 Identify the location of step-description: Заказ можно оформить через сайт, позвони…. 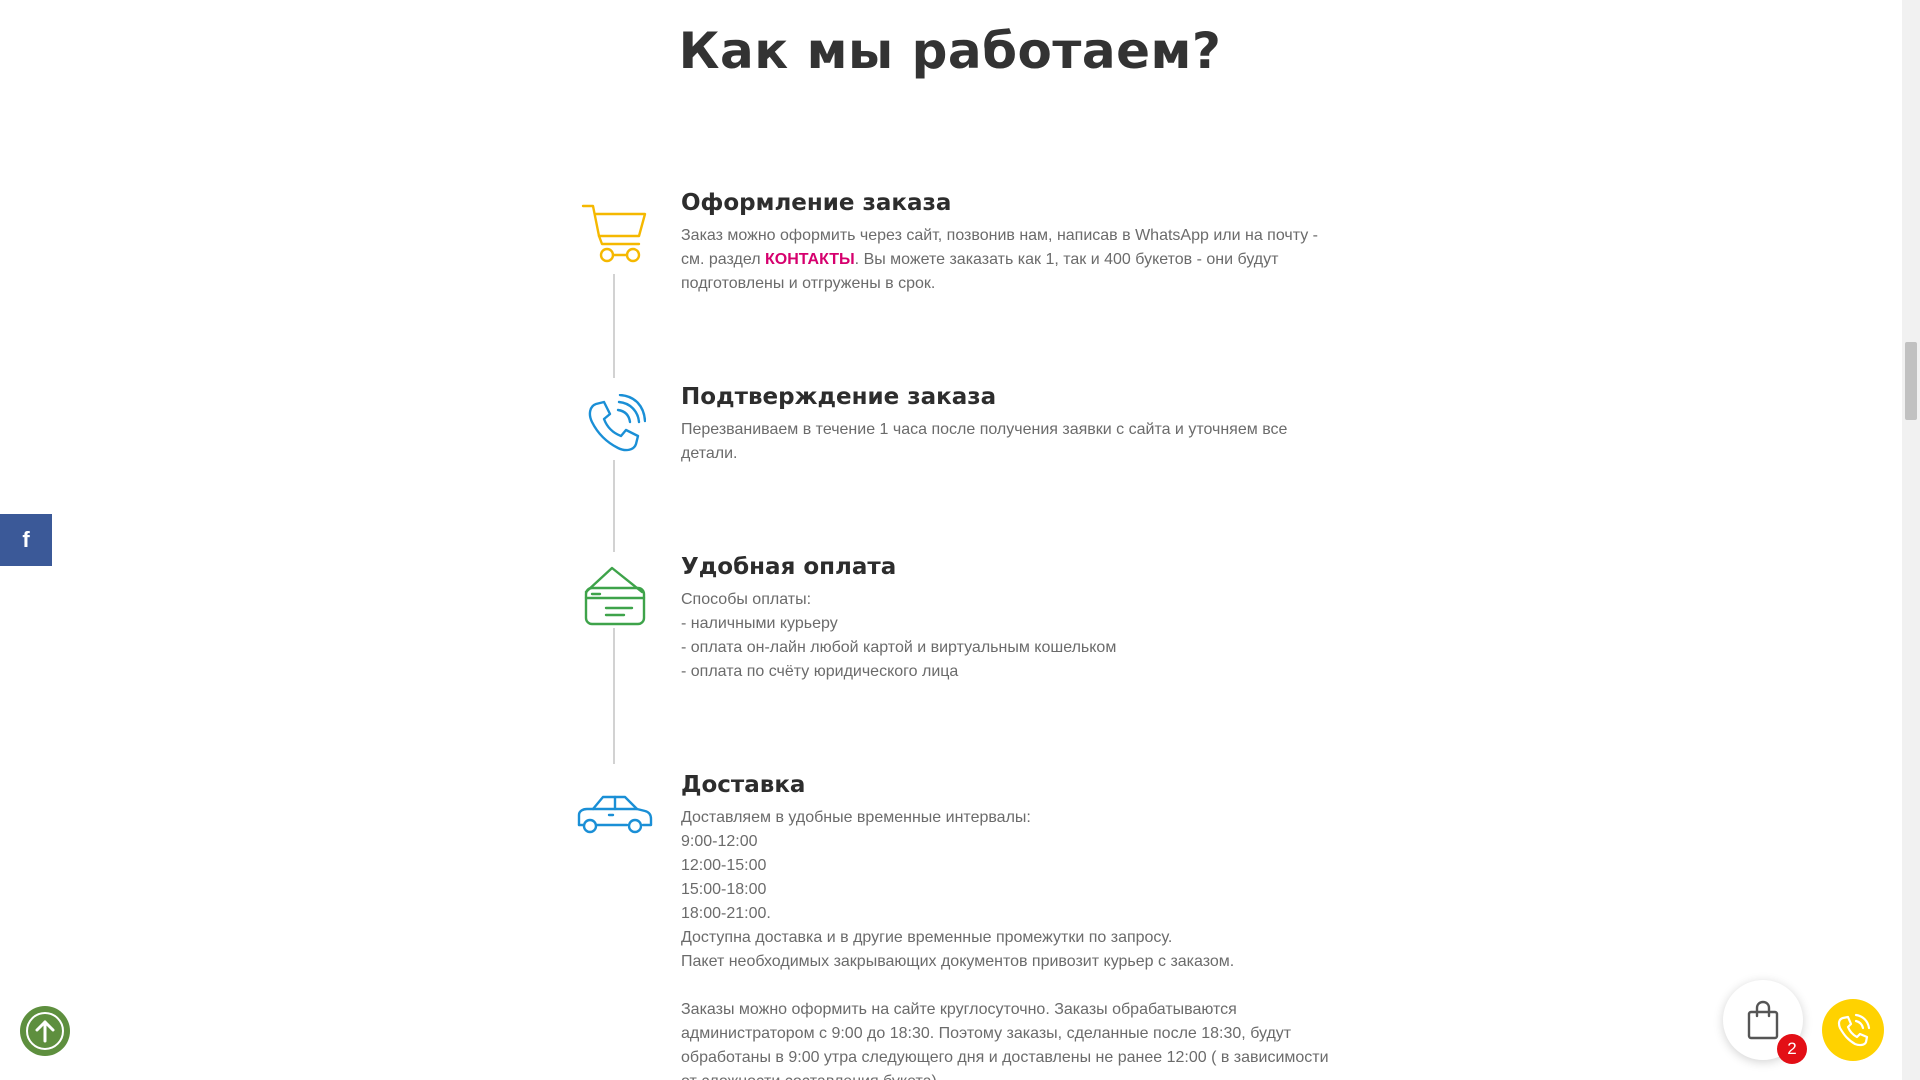
(1006, 260).